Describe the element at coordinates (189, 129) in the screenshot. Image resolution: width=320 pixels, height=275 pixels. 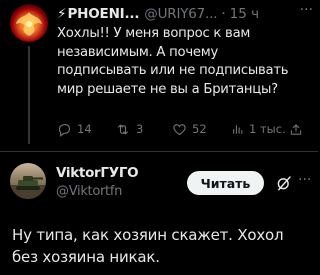
I see `like-button: 52` at that location.